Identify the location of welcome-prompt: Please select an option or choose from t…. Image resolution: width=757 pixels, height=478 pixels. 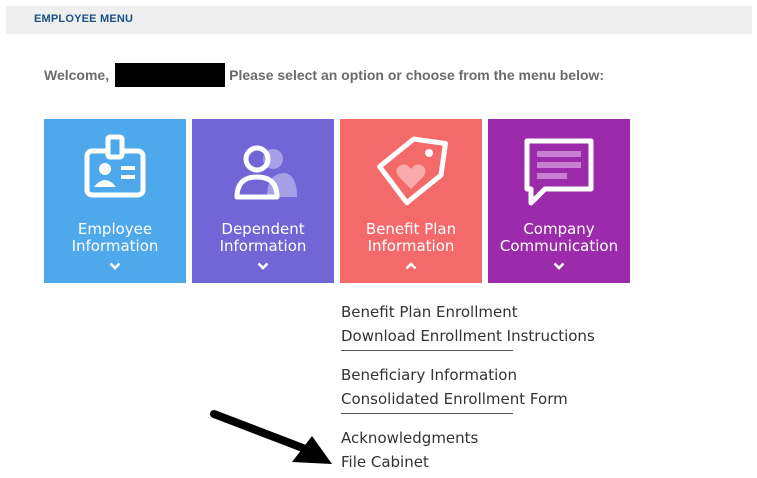
(417, 75).